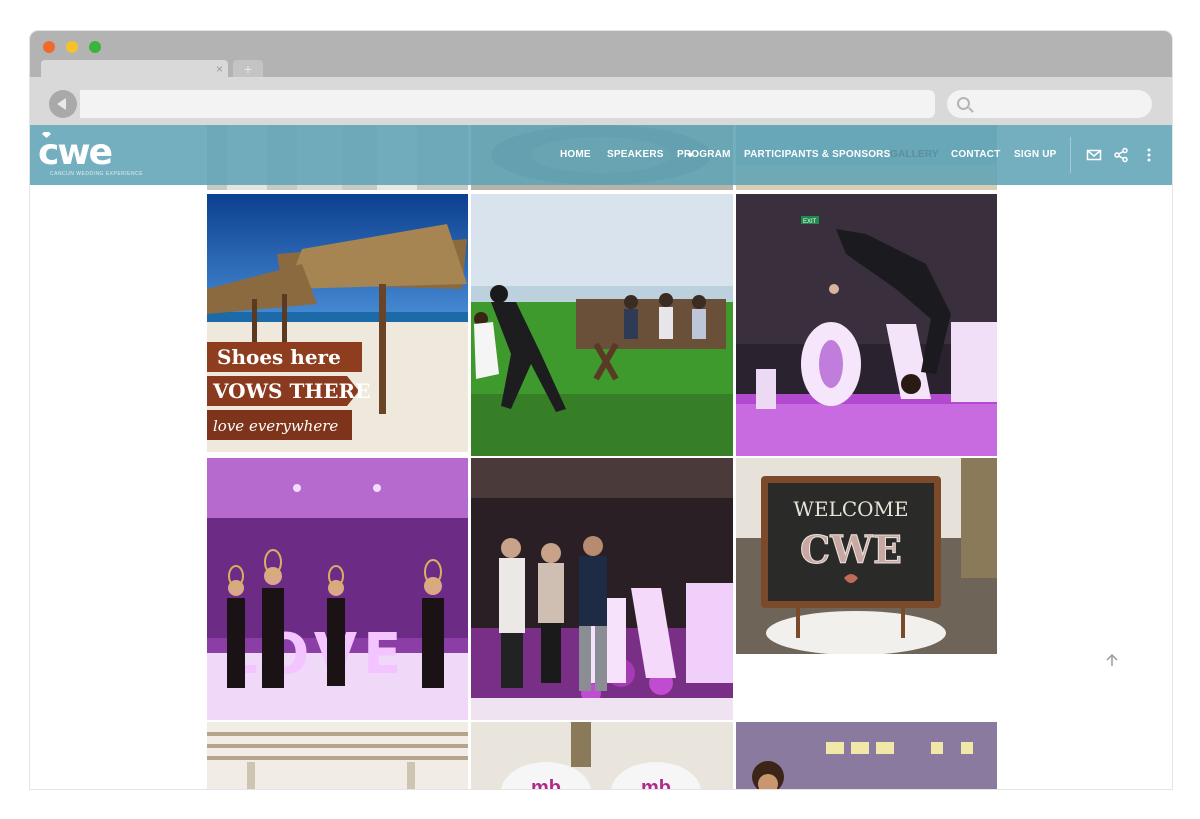 The width and height of the screenshot is (1200, 819). Describe the element at coordinates (291, 391) in the screenshot. I see `sign-line-2: VOWS THERE` at that location.